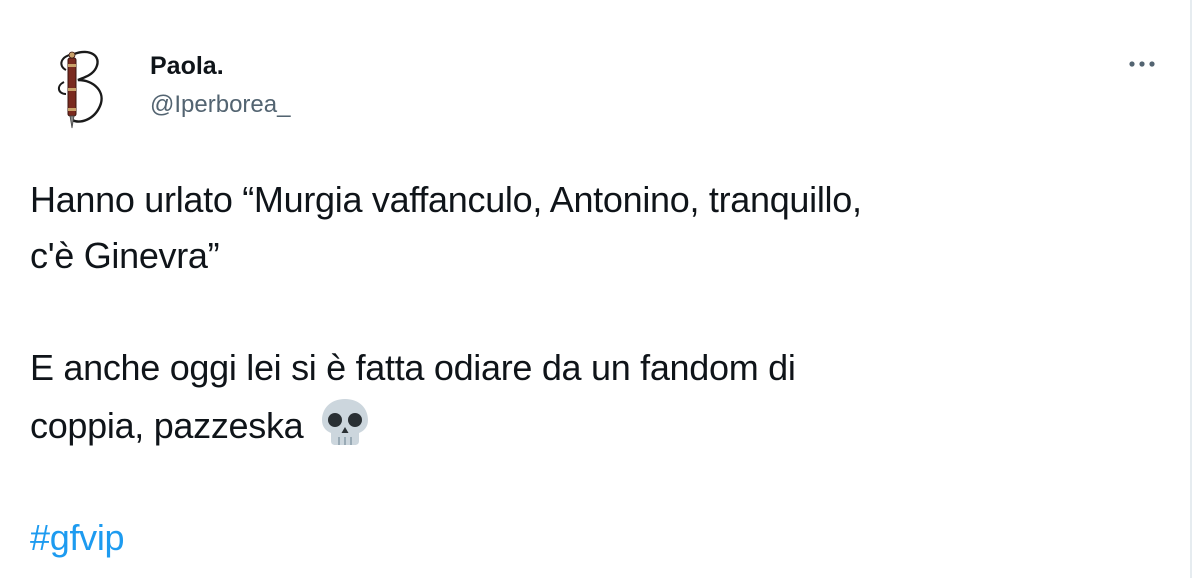 This screenshot has height=578, width=1200. What do you see at coordinates (595, 425) in the screenshot?
I see `tweet-line-with-emoji: coppia, pazzeska` at bounding box center [595, 425].